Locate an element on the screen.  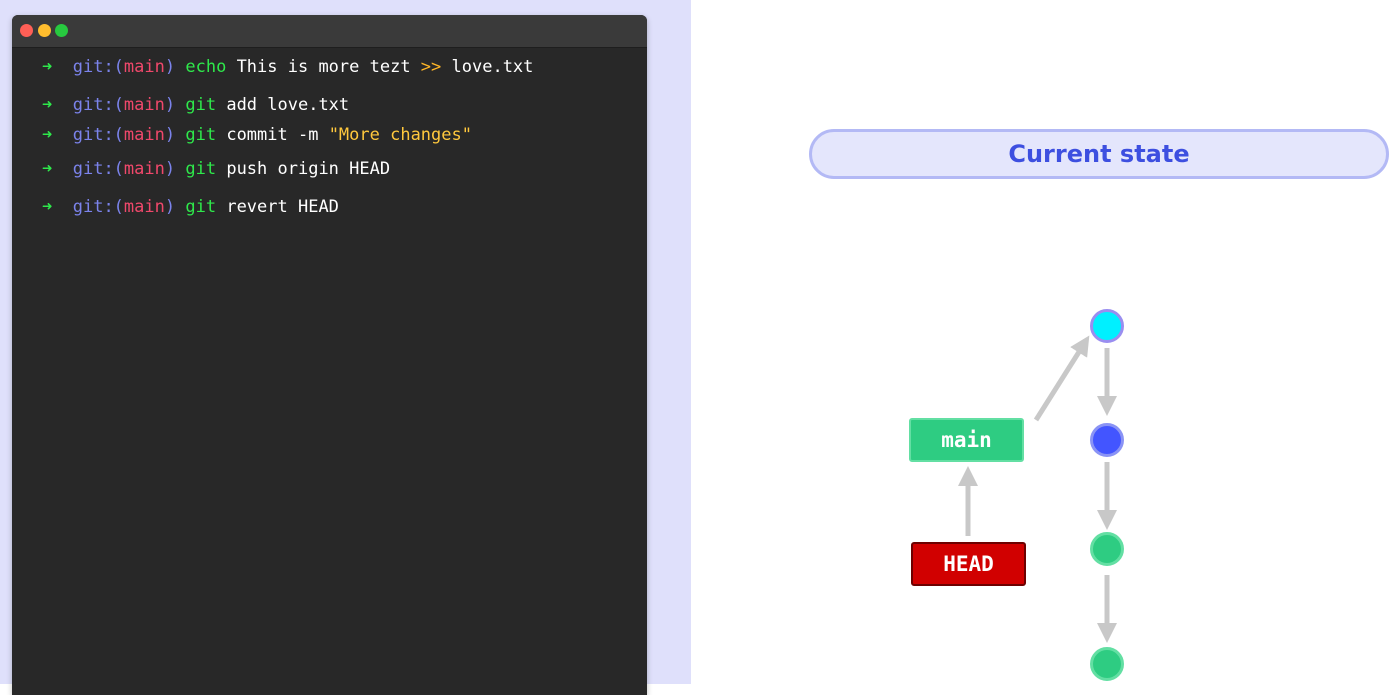
commit-node-second is located at coordinates (1107, 440).